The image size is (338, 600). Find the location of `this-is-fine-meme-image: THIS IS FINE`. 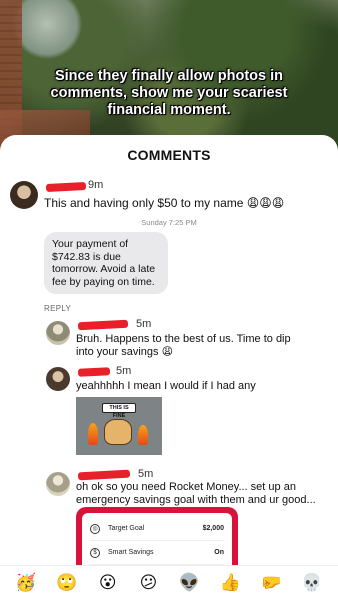

this-is-fine-meme-image: THIS IS FINE is located at coordinates (119, 426).